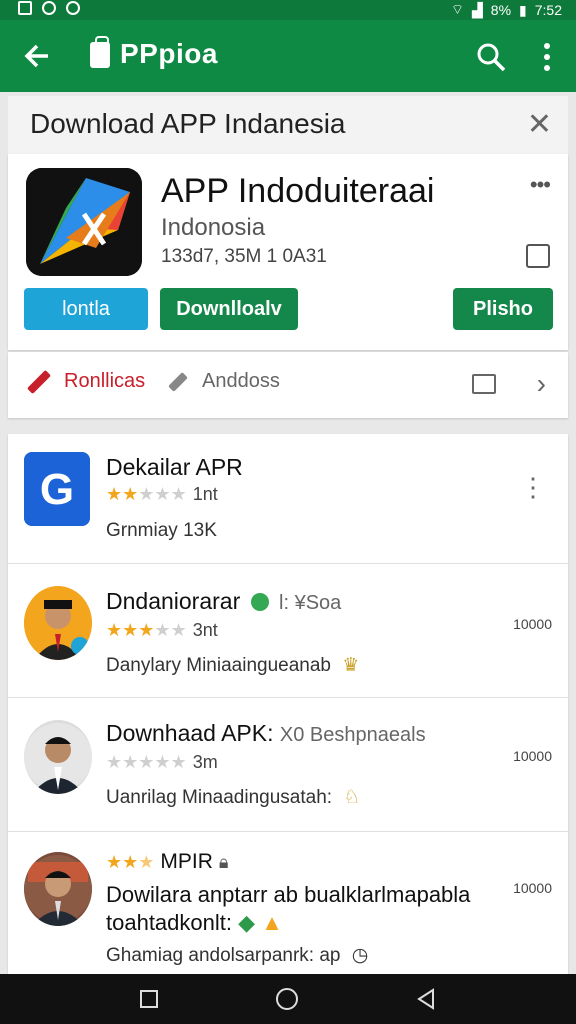 The height and width of the screenshot is (1024, 576). What do you see at coordinates (223, 955) in the screenshot?
I see `item-subtitle: Ghamiag andolsarpanrk: ap` at bounding box center [223, 955].